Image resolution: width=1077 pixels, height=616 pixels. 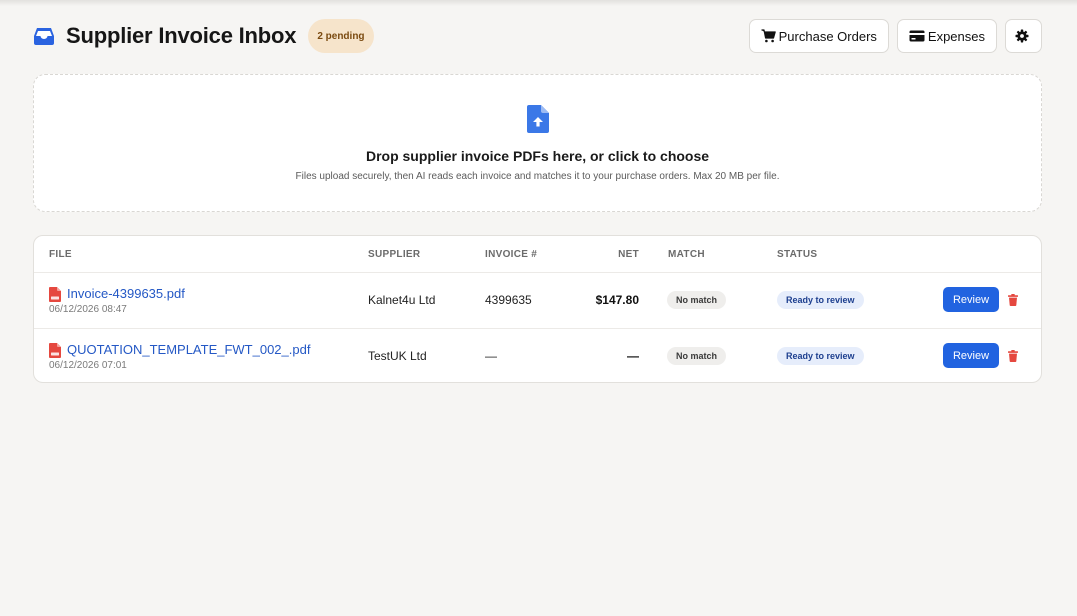 I want to click on pending-count-badge: 2 pending, so click(x=341, y=36).